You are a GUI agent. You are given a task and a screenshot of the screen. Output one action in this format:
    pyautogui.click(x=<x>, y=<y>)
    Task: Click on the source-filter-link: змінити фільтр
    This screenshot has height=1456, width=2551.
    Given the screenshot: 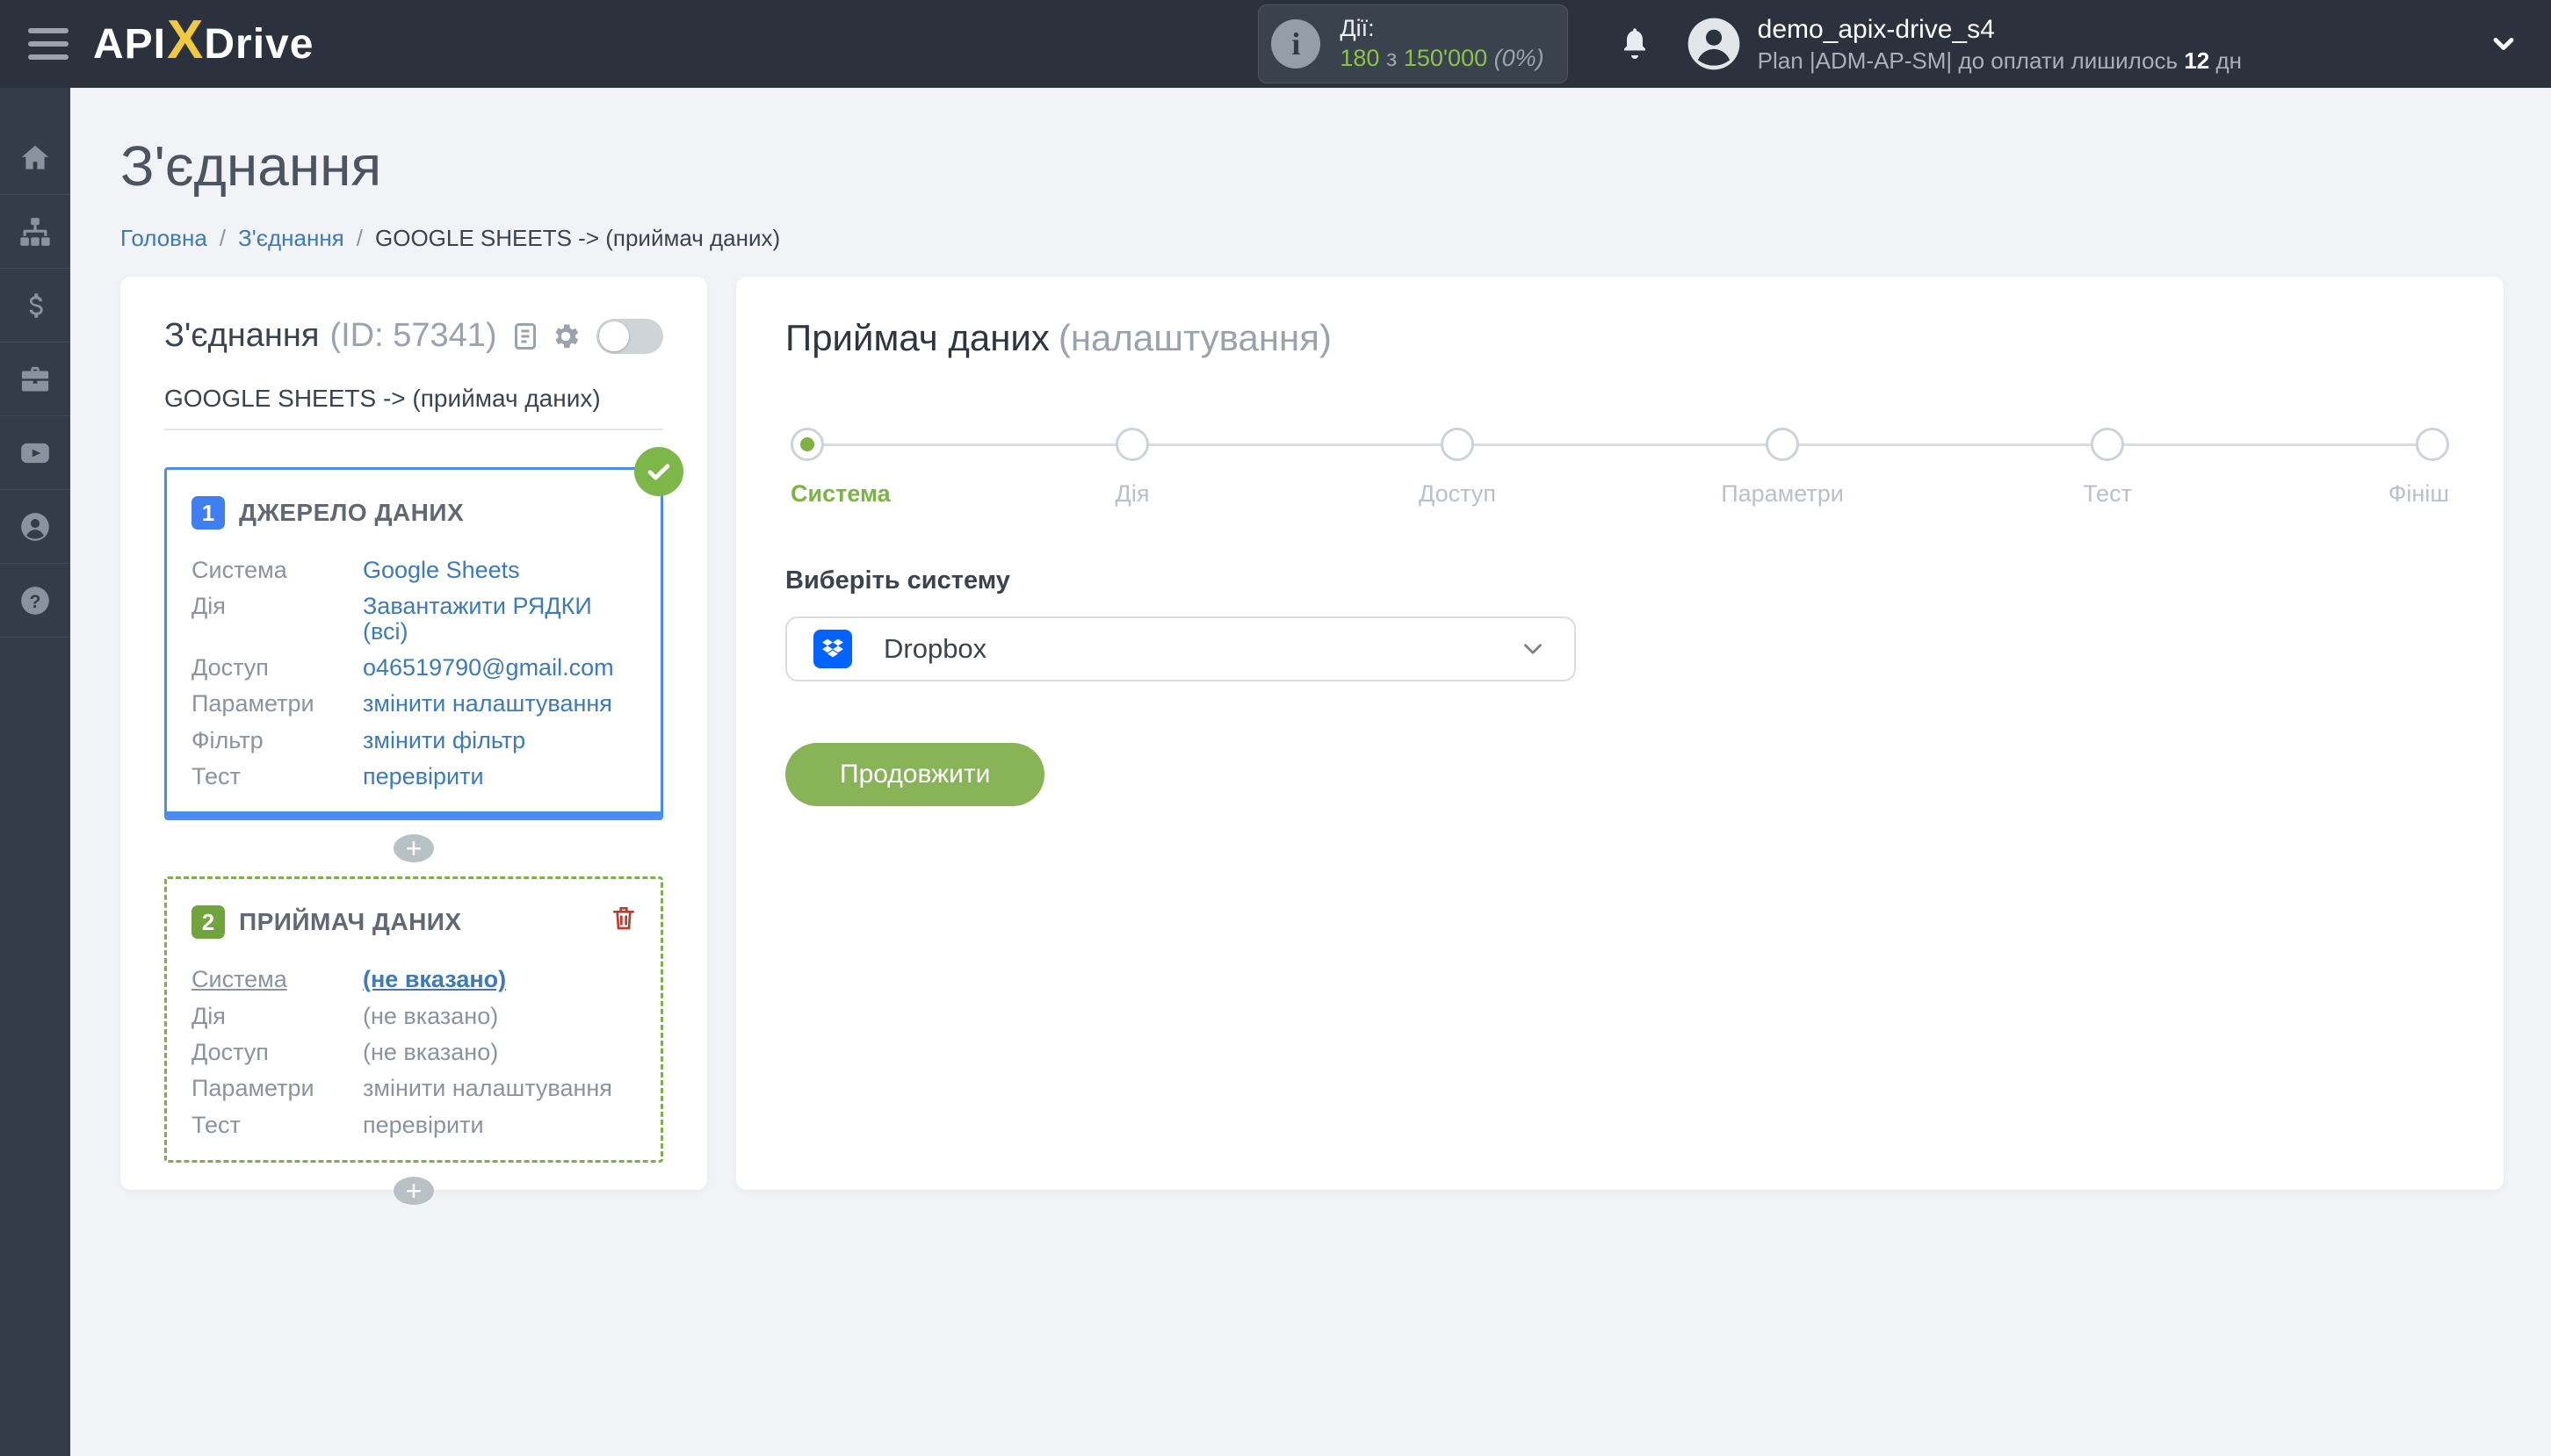 What is the action you would take?
    pyautogui.click(x=444, y=740)
    